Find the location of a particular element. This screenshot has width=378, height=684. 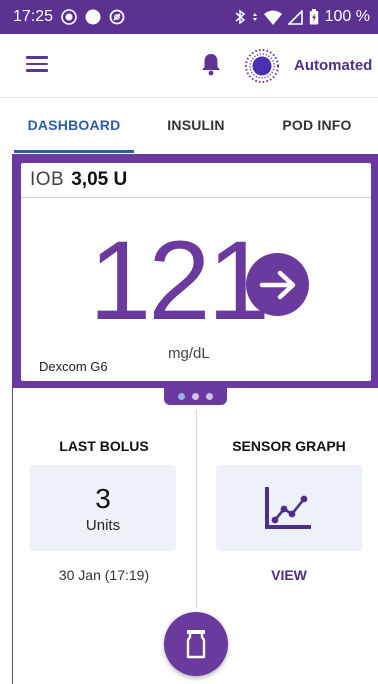

bolus-button is located at coordinates (196, 644).